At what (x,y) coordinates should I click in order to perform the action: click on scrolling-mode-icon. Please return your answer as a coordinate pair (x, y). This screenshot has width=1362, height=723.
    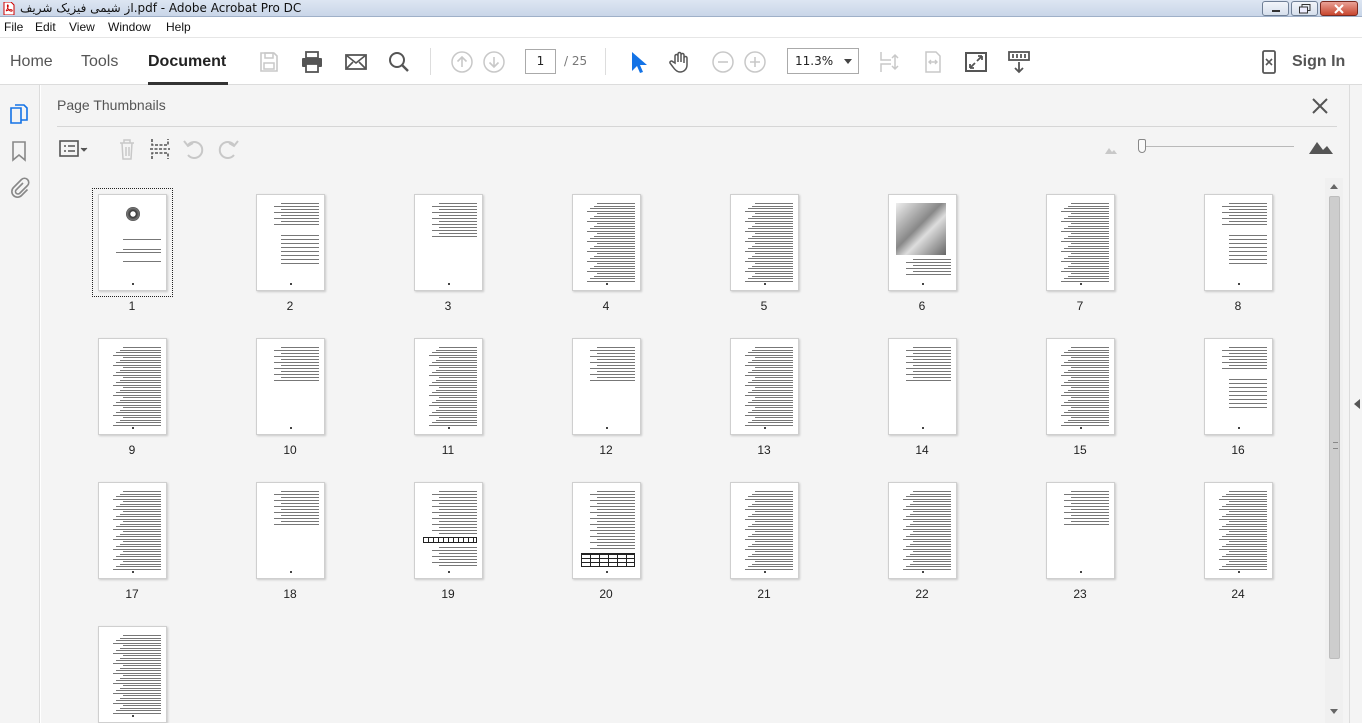
    Looking at the image, I should click on (1019, 62).